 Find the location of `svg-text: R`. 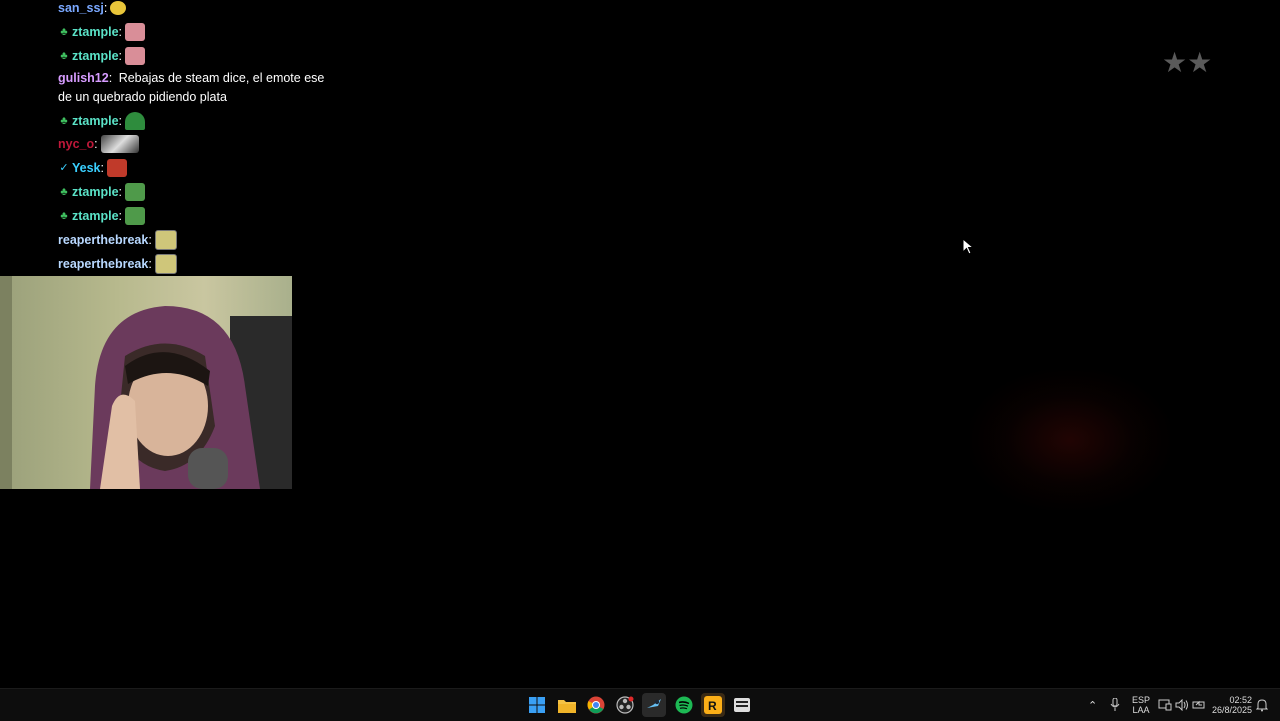

svg-text: R is located at coordinates (712, 706).